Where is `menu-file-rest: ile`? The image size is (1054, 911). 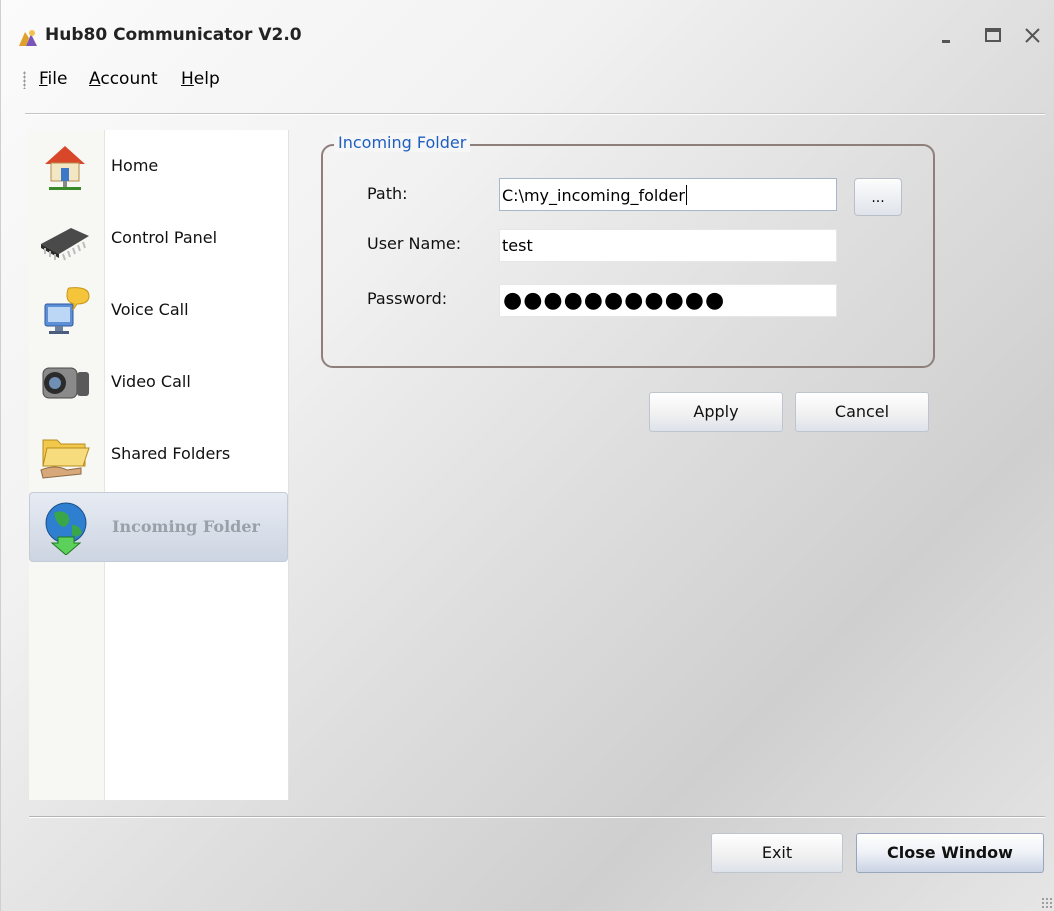
menu-file-rest: ile is located at coordinates (57, 79).